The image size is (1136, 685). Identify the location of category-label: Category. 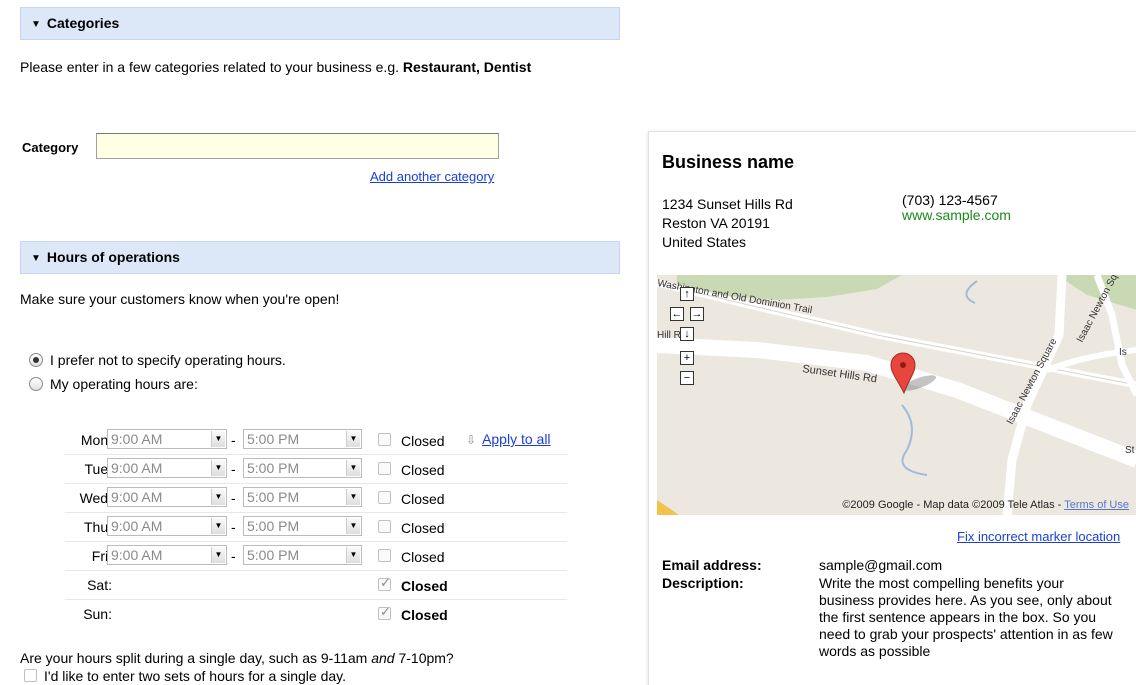
(50, 147).